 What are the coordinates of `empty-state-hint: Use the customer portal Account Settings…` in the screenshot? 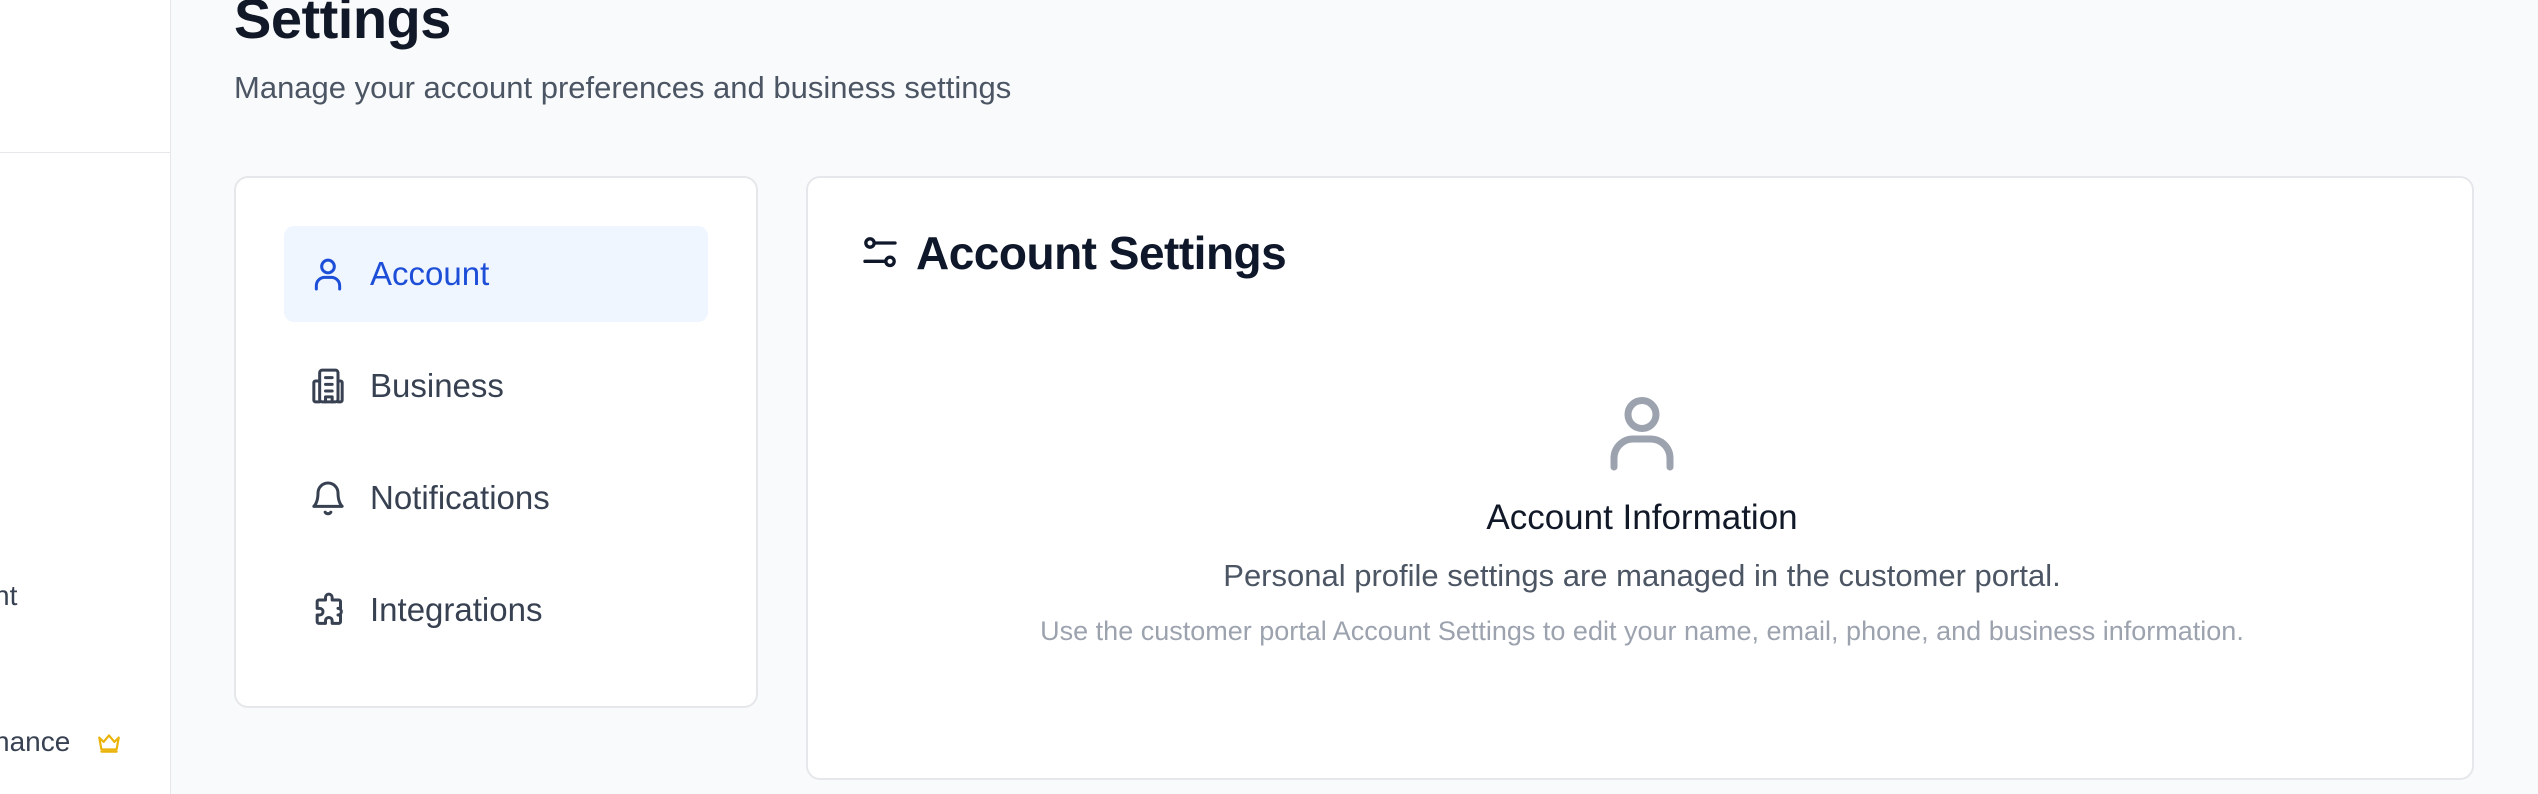 It's located at (1642, 631).